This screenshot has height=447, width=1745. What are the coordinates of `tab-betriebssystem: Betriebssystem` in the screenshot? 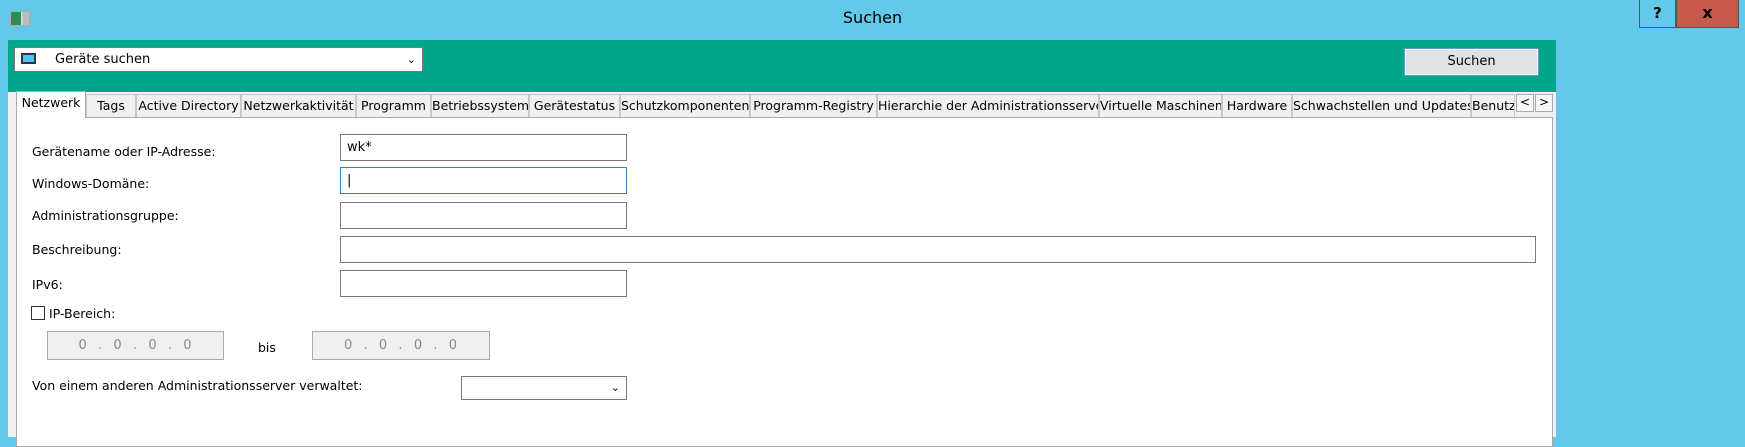 It's located at (480, 105).